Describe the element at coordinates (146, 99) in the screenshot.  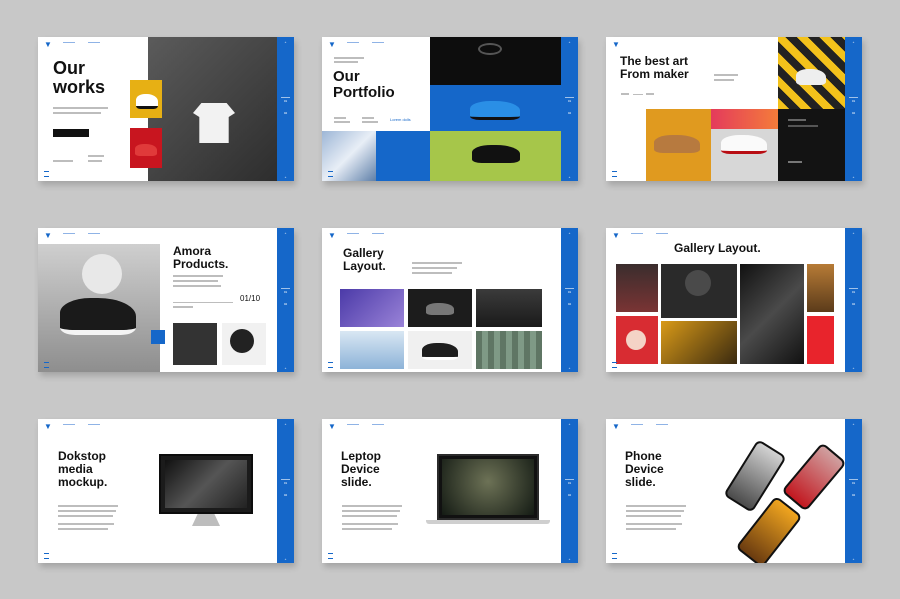
I see `yellow-shoe-photo` at that location.